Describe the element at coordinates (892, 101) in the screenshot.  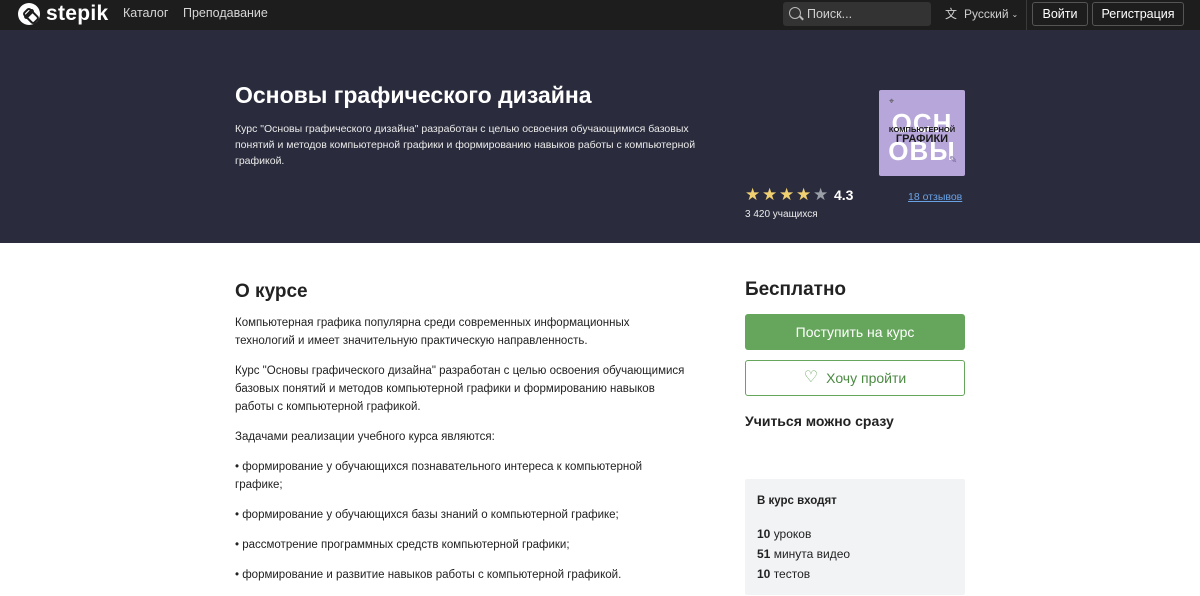
I see `cover-mark-icon: ⌖` at that location.